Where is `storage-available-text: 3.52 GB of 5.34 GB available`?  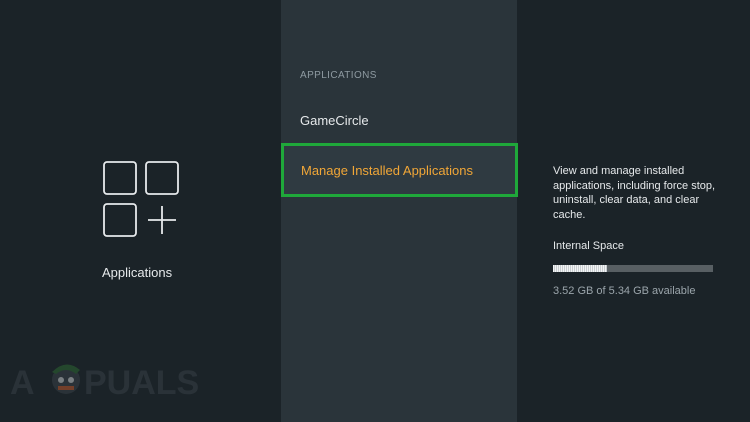 storage-available-text: 3.52 GB of 5.34 GB available is located at coordinates (624, 291).